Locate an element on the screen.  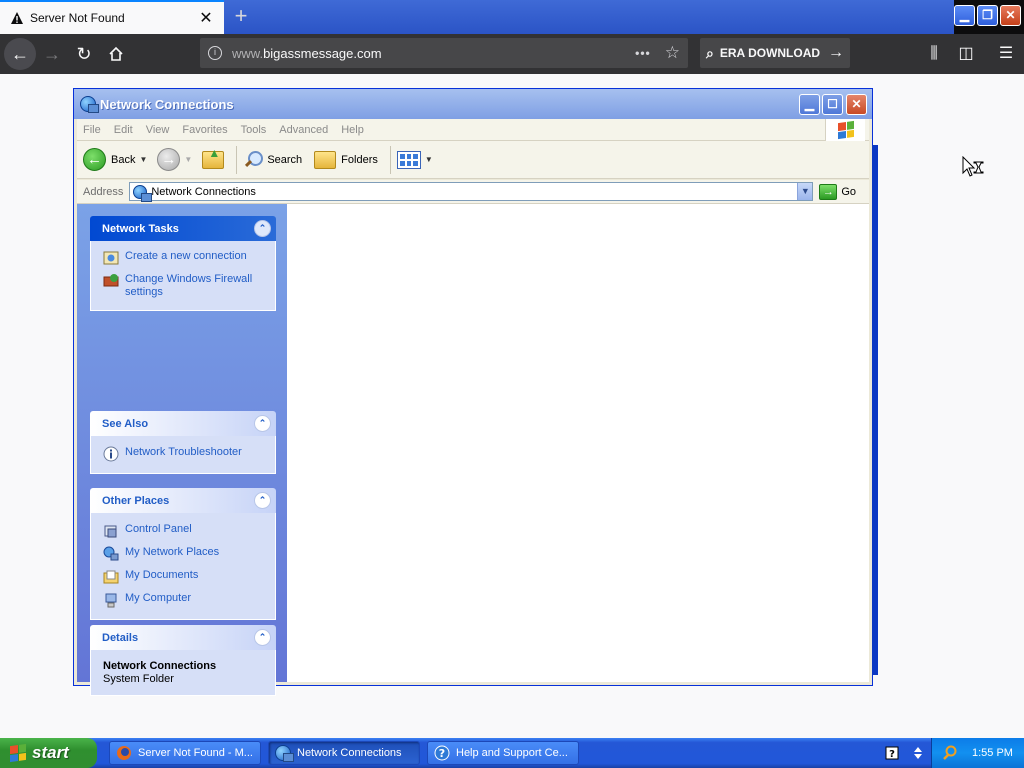
toolbar-up-button is located at coordinates (213, 157).